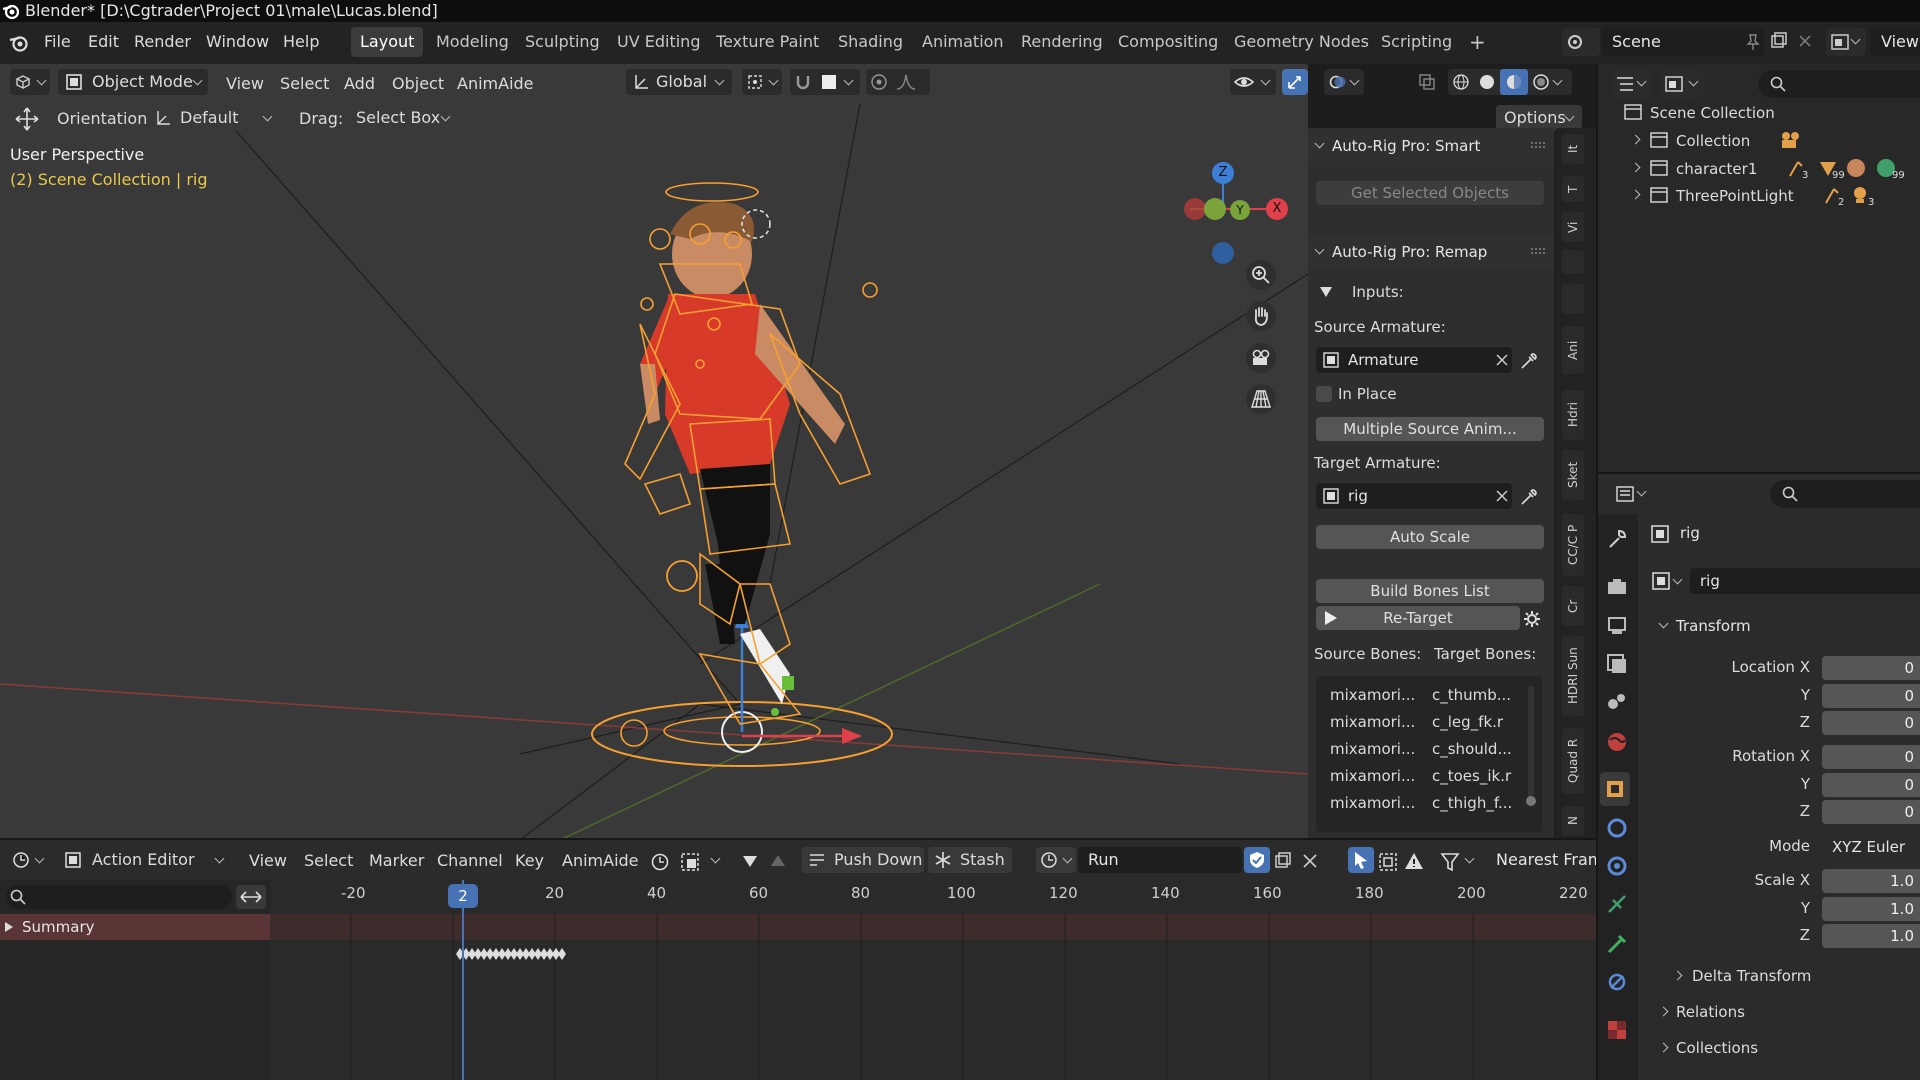 The height and width of the screenshot is (1080, 1920). What do you see at coordinates (1632, 494) in the screenshot?
I see `properties-editor-type-button` at bounding box center [1632, 494].